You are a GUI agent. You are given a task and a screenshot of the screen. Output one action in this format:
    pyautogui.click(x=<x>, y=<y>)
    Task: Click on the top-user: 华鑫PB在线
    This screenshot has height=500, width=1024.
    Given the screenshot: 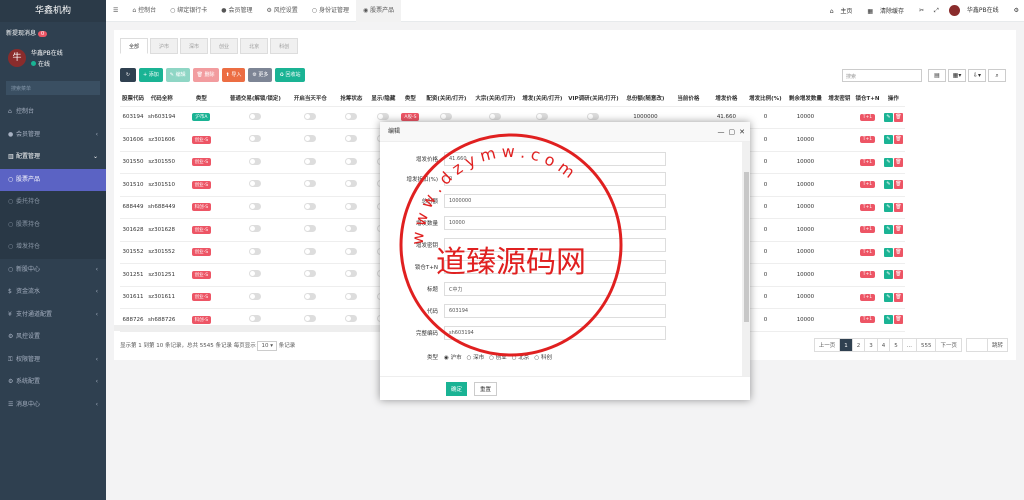 What is the action you would take?
    pyautogui.click(x=976, y=10)
    